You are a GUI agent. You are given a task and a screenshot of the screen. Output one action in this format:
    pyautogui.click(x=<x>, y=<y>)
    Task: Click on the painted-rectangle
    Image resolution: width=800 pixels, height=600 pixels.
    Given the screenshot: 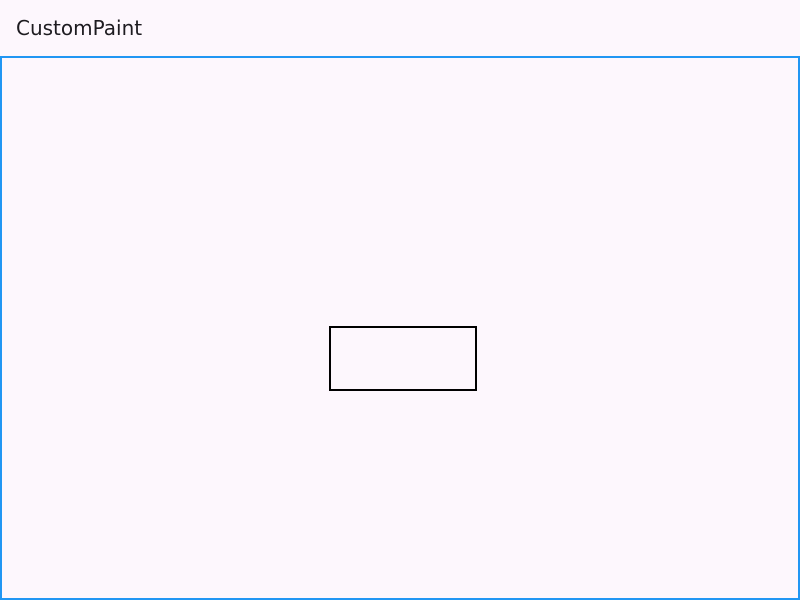 What is the action you would take?
    pyautogui.click(x=403, y=358)
    